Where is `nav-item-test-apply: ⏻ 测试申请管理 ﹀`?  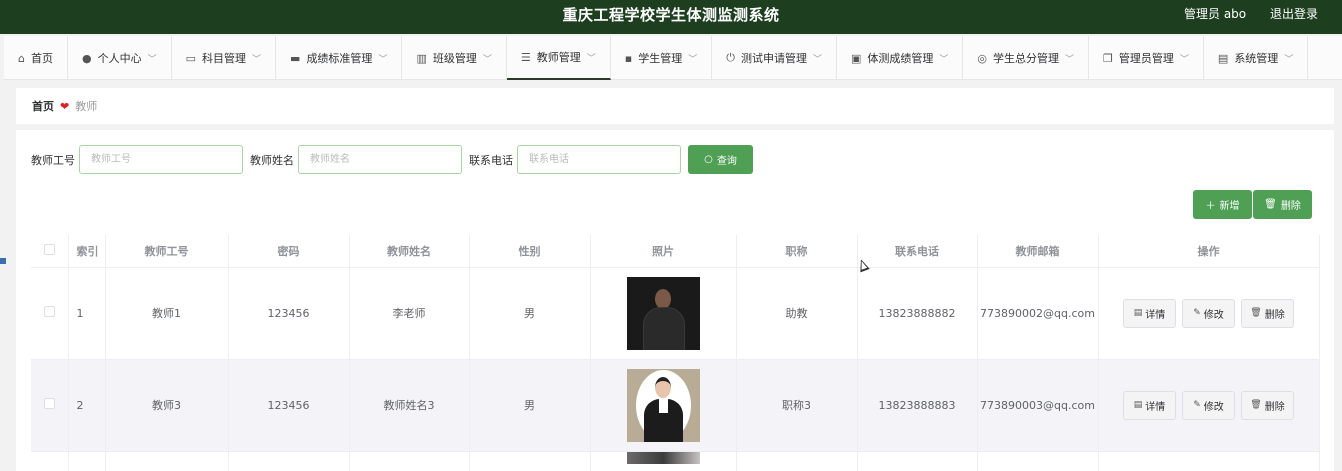
nav-item-test-apply: ⏻ 测试申请管理 ﹀ is located at coordinates (774, 58).